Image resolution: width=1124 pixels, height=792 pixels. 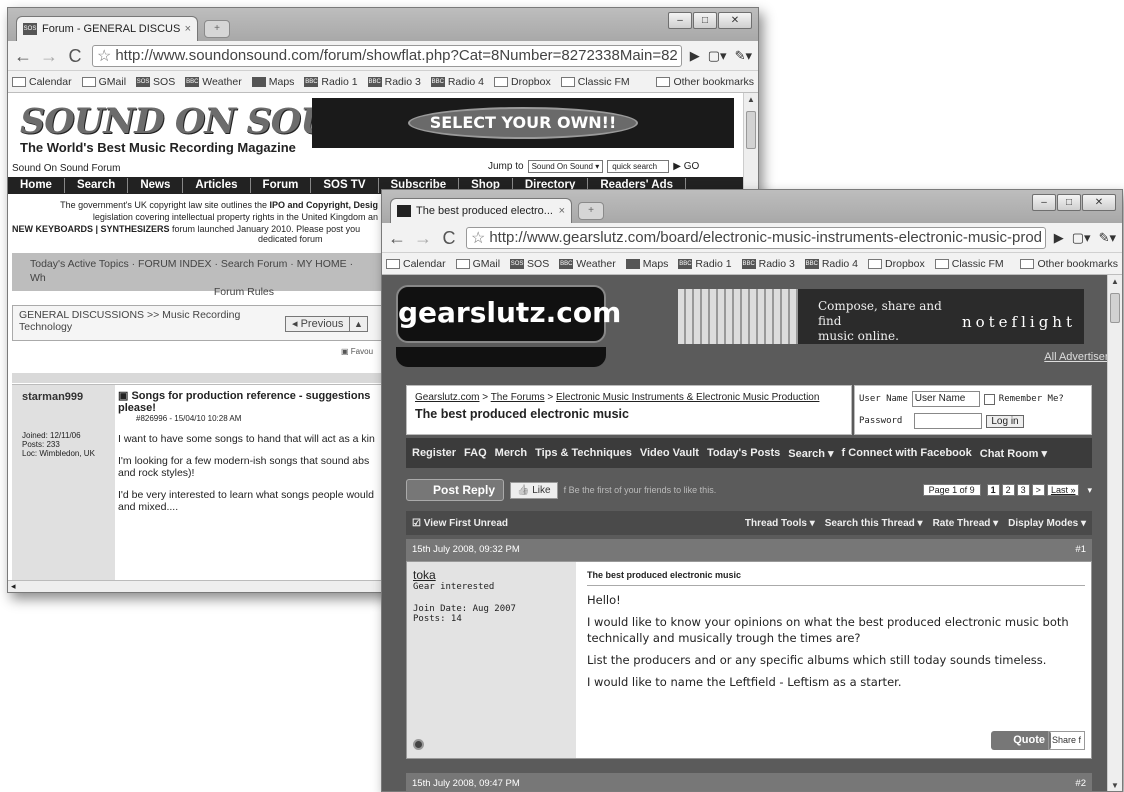 What do you see at coordinates (1114, 533) in the screenshot?
I see `vertical-scrollbar: ▲ ▼` at bounding box center [1114, 533].